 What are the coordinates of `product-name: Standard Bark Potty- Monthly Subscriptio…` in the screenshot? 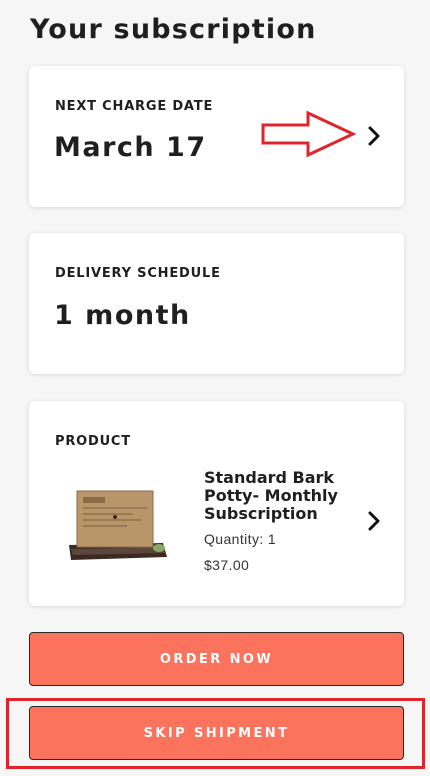 It's located at (271, 495).